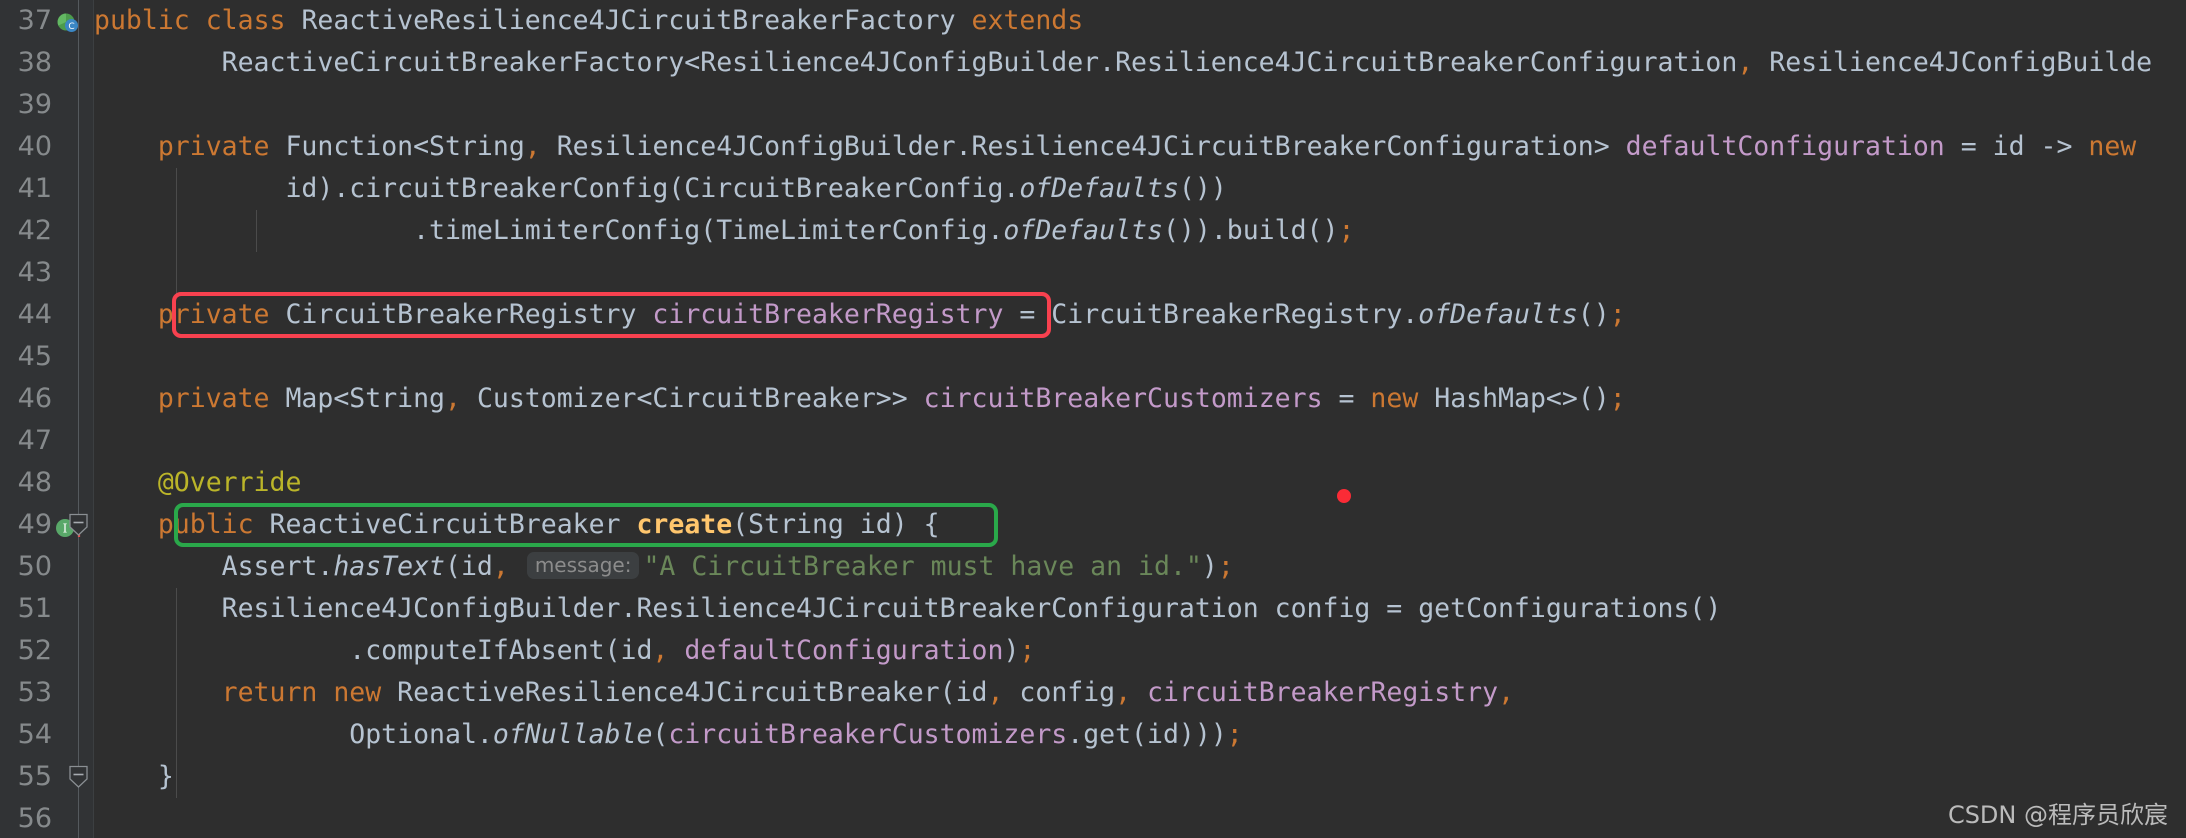  What do you see at coordinates (46, 441) in the screenshot?
I see `gutter-line-47: 47` at bounding box center [46, 441].